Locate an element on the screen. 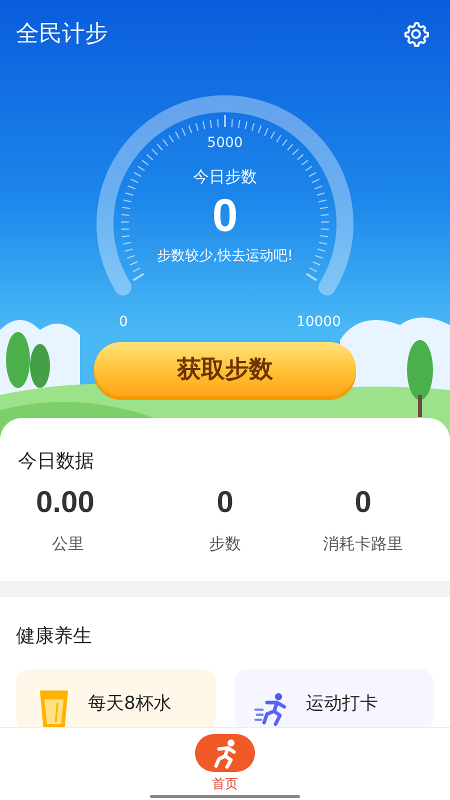  card-title: 运动打卡 is located at coordinates (342, 703).